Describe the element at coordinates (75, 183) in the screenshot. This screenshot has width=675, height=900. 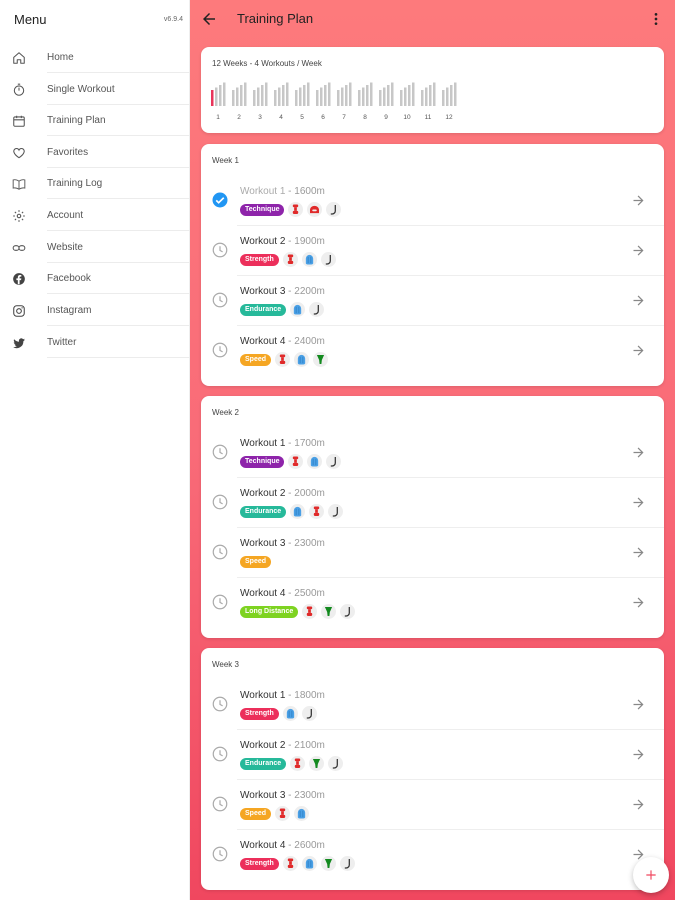
I see `sidebar-item-label: Training Log` at that location.